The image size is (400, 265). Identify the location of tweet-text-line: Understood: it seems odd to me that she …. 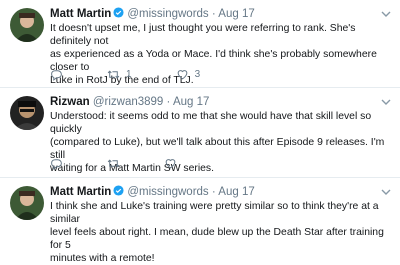
(211, 123).